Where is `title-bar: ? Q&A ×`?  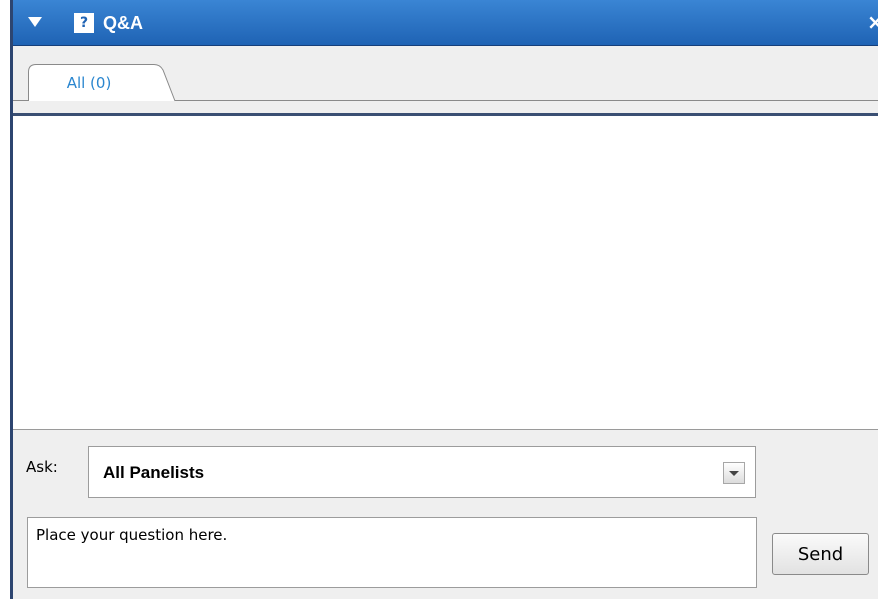 title-bar: ? Q&A × is located at coordinates (445, 23).